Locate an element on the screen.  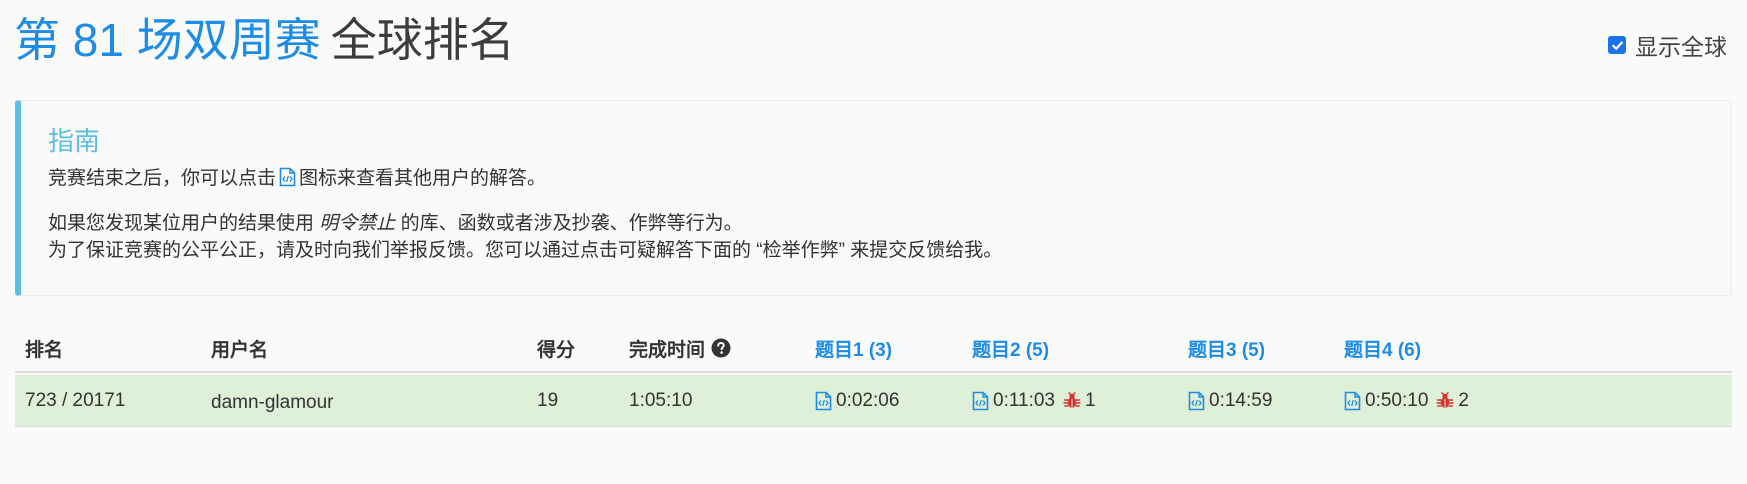
row-question-4: 0:50:10 2 is located at coordinates (1406, 401).